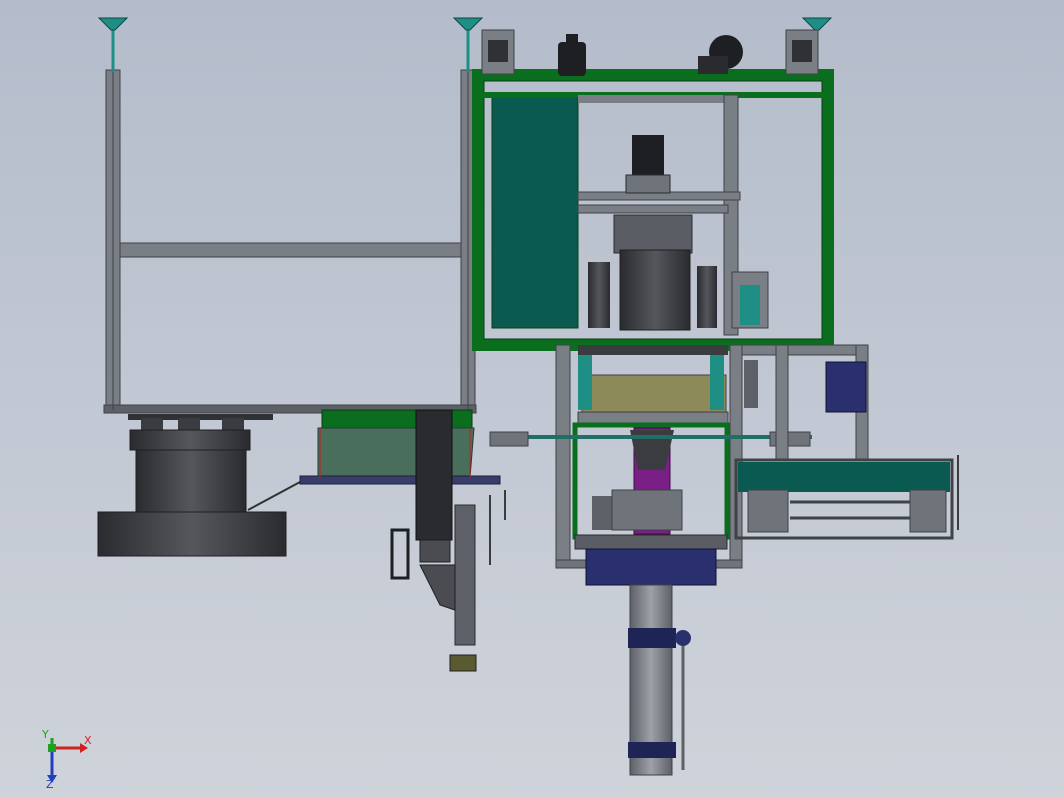 The width and height of the screenshot is (1064, 798). I want to click on center-funnel-icon, so click(468, 44).